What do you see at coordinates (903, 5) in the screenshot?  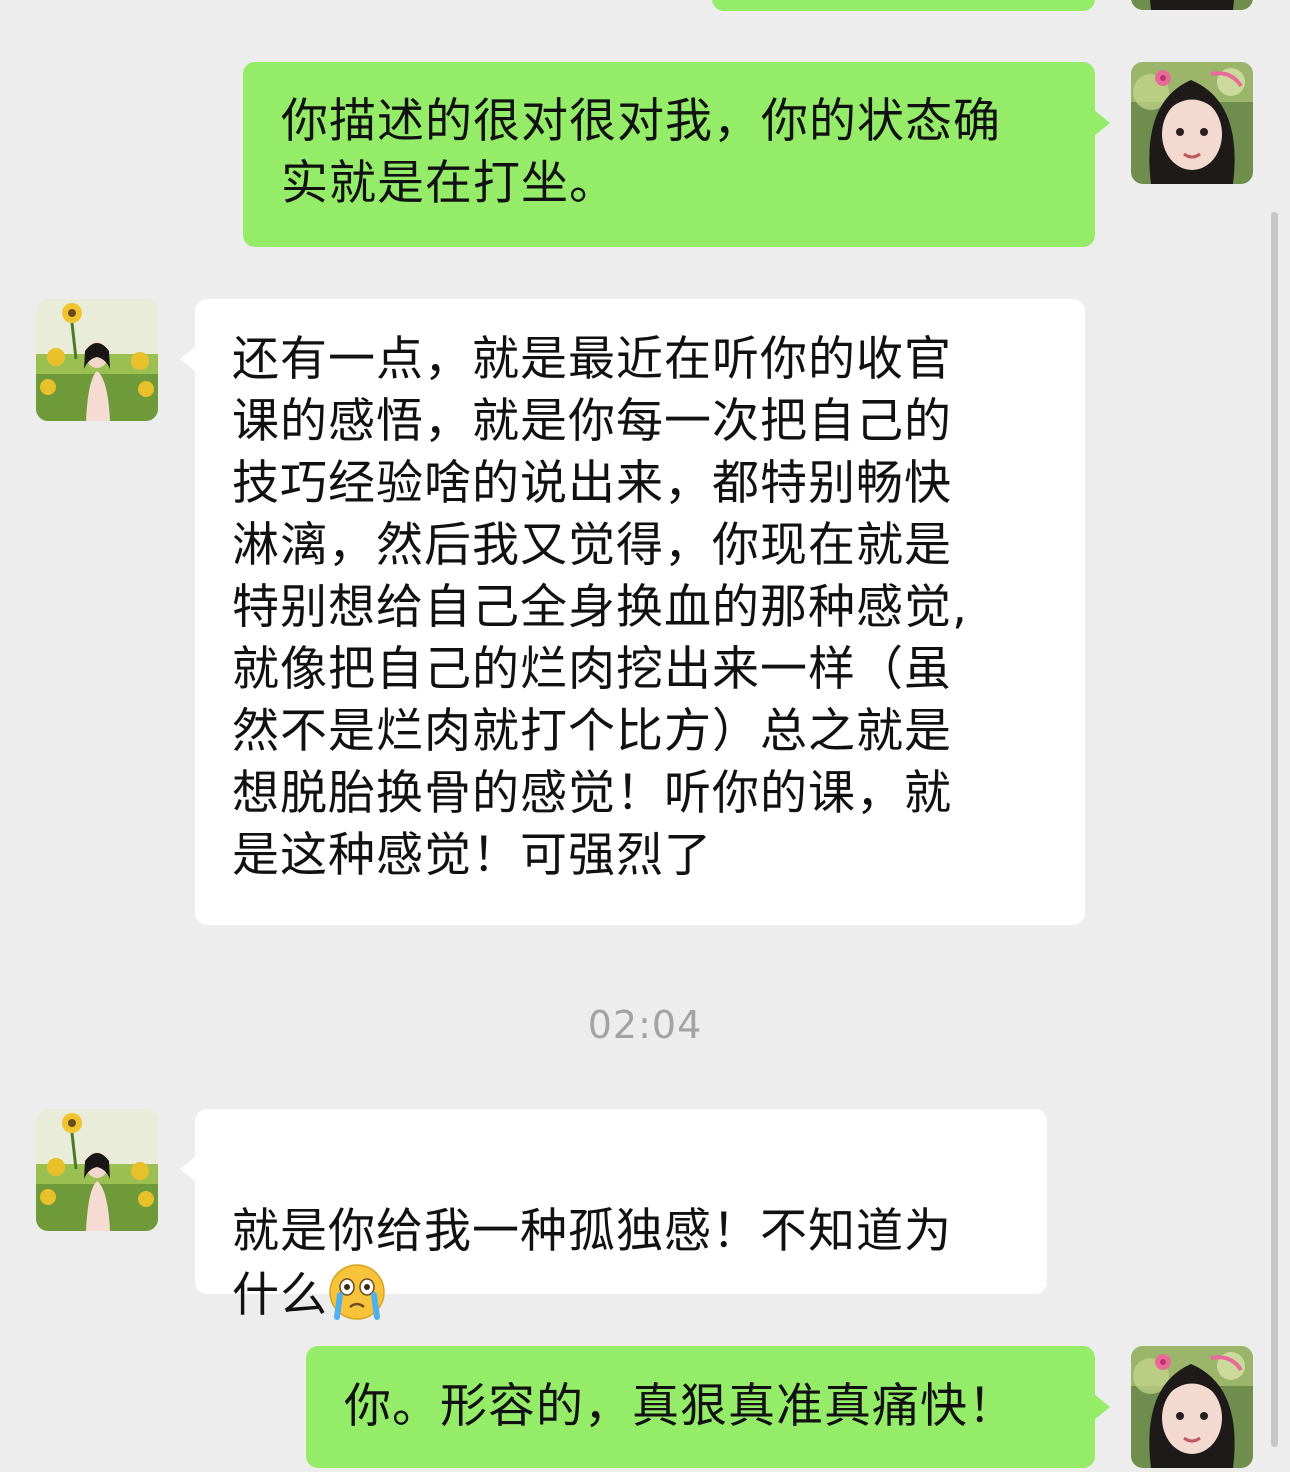 I see `message-bubble-self-partial` at bounding box center [903, 5].